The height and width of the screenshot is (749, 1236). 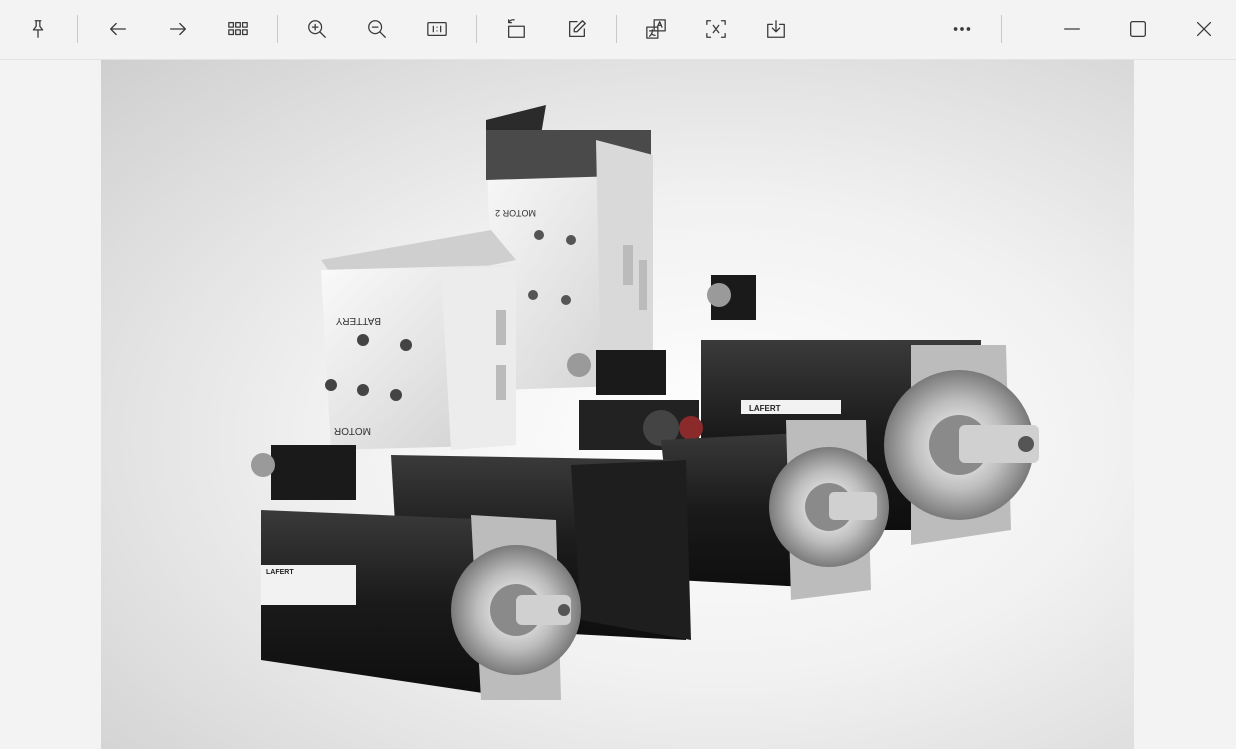 I want to click on drive-label-battery: BATTERY, so click(x=358, y=320).